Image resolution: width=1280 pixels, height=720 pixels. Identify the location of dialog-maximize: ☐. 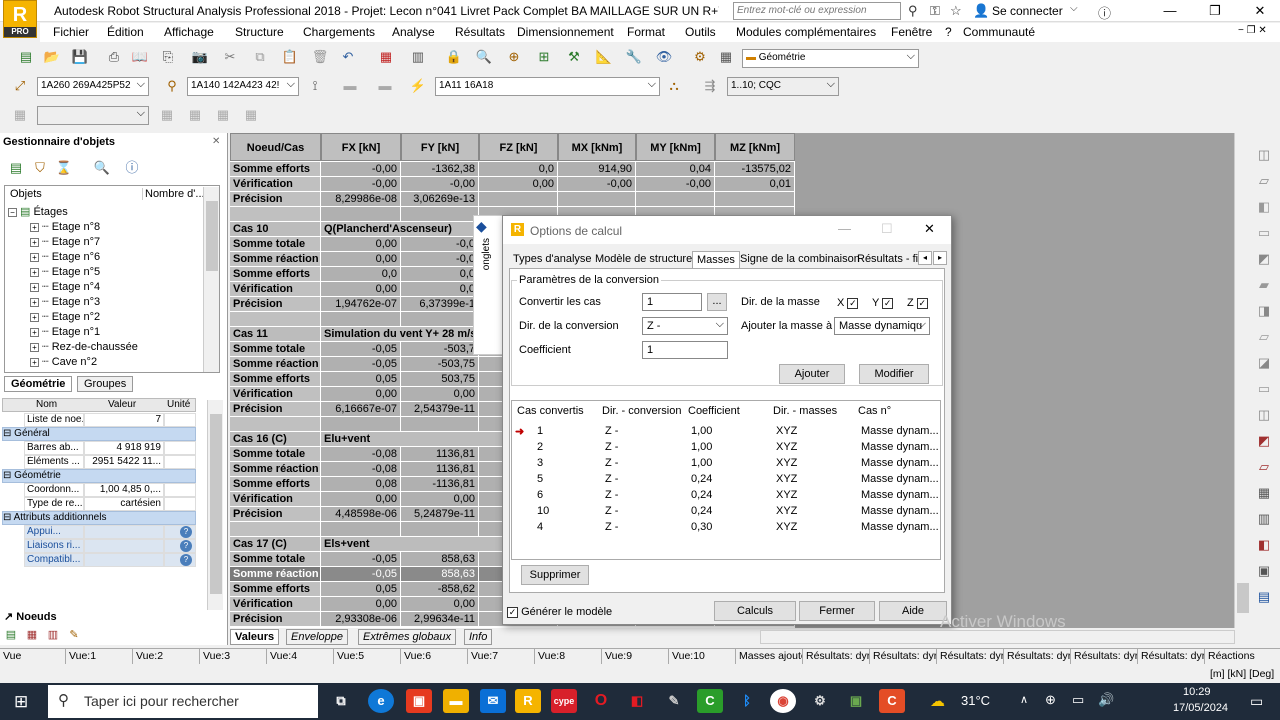
(887, 229).